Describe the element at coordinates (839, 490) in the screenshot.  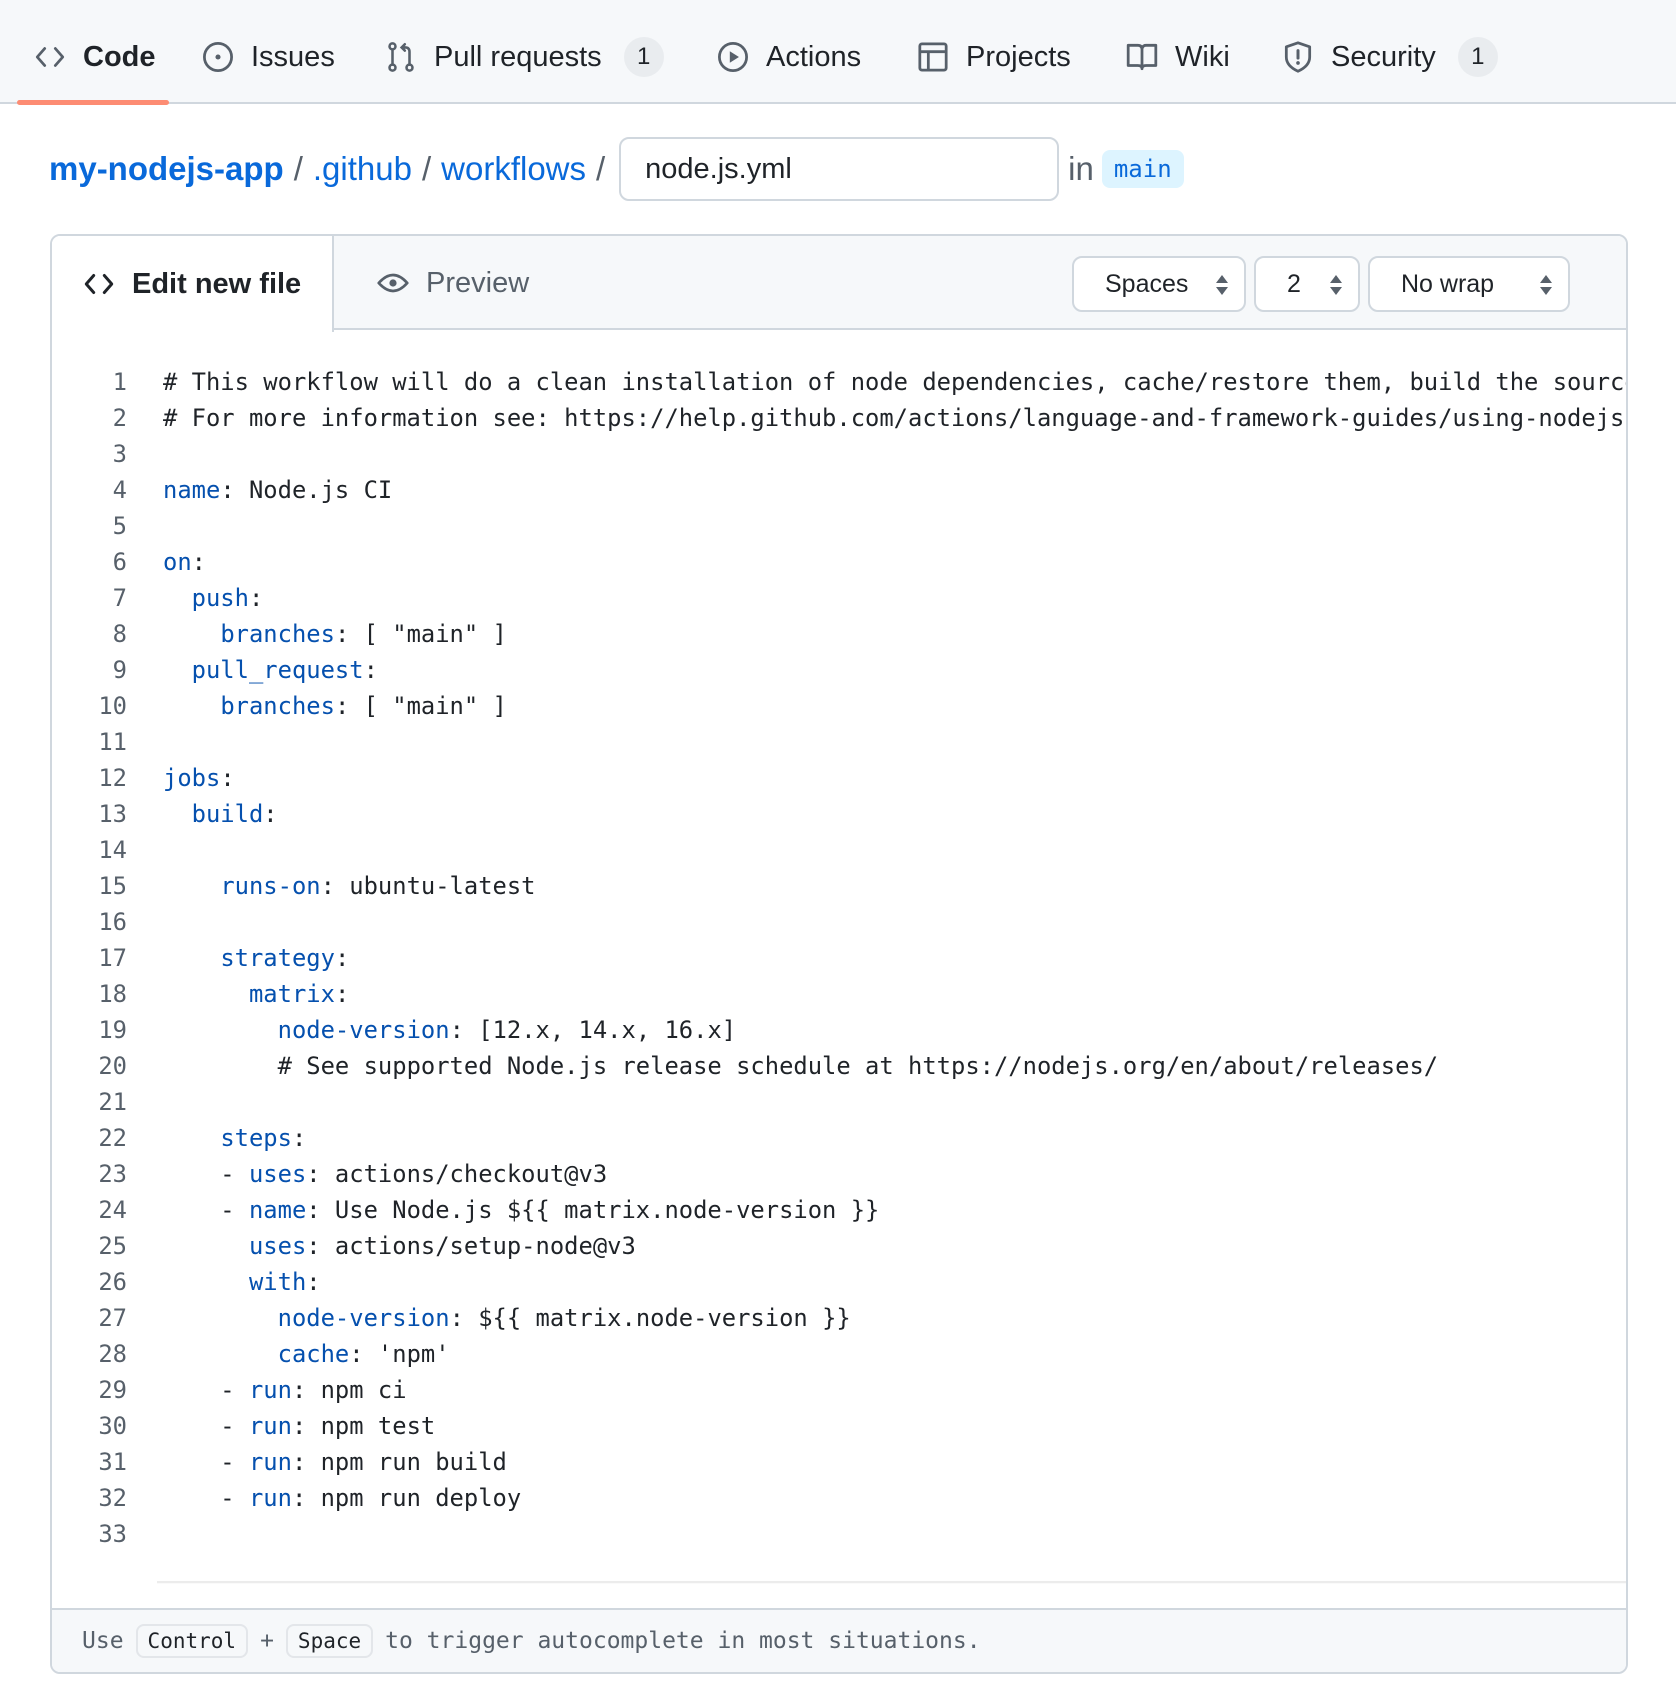
I see `code-line: 4 name: Node.js CI` at that location.